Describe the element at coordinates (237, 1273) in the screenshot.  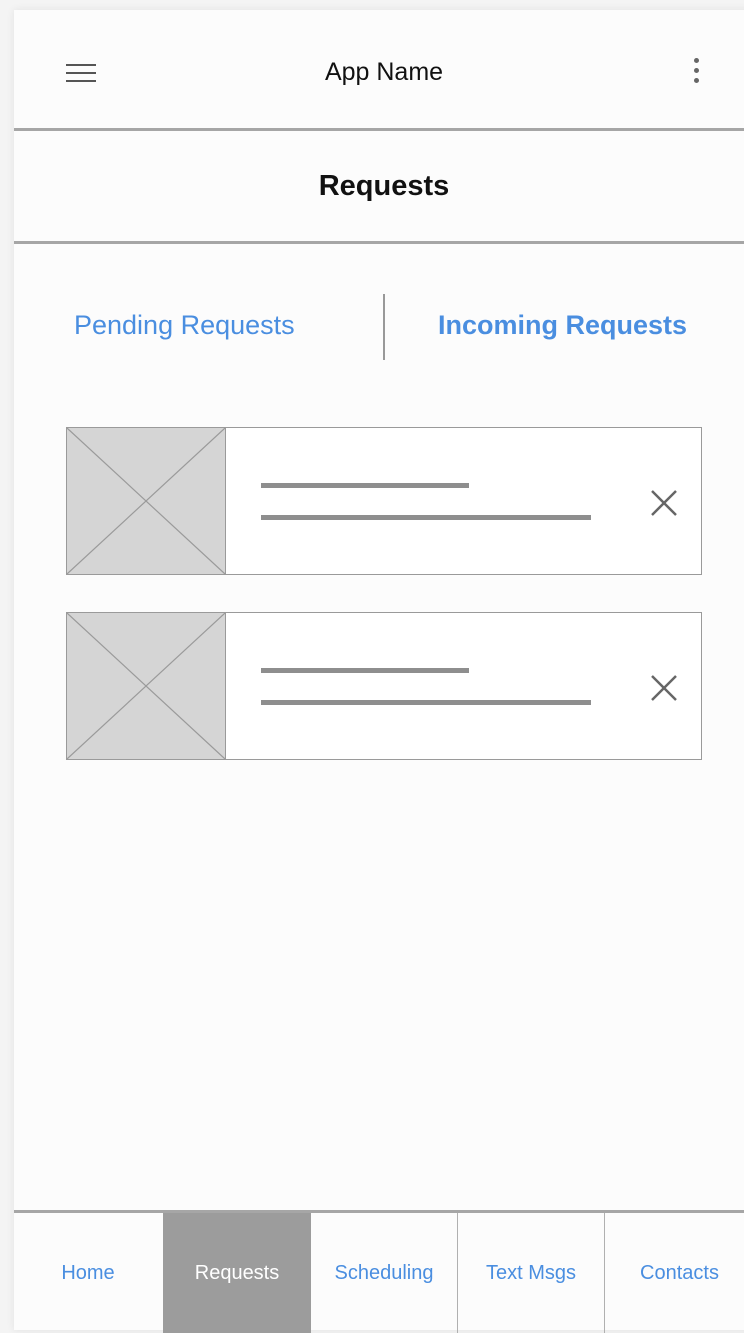
I see `nav-item-requests: Requests` at that location.